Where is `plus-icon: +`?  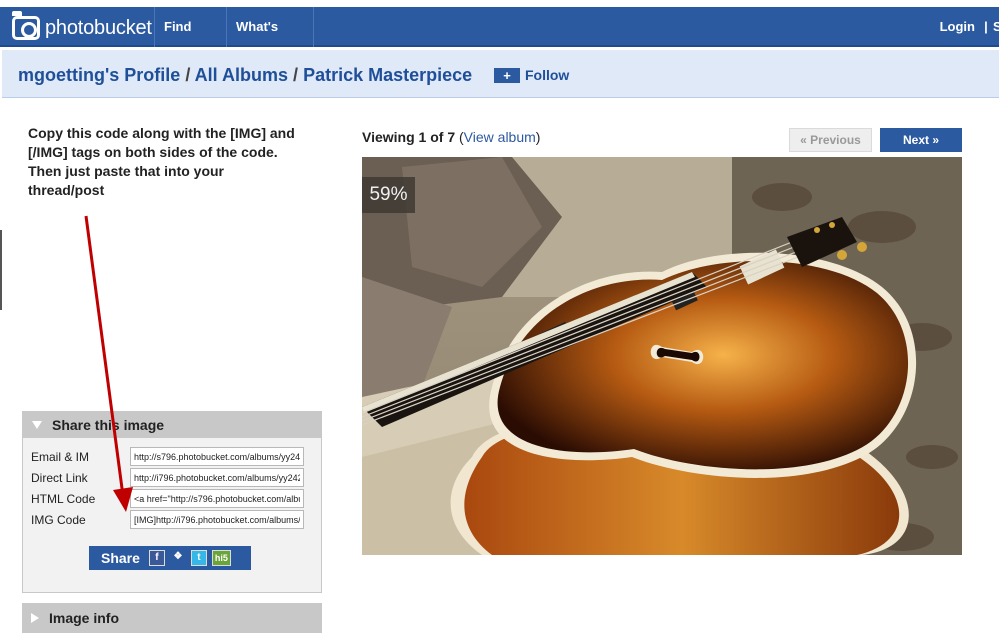 plus-icon: + is located at coordinates (507, 75).